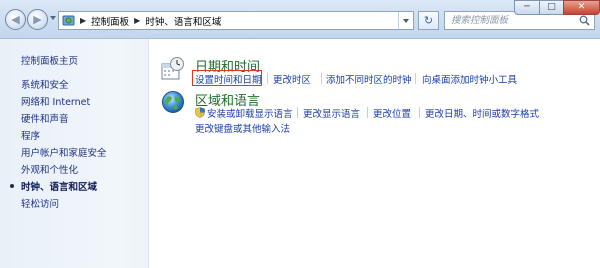 This screenshot has width=600, height=268. I want to click on sidebar-item-appearance: 外观和个性化, so click(49, 169).